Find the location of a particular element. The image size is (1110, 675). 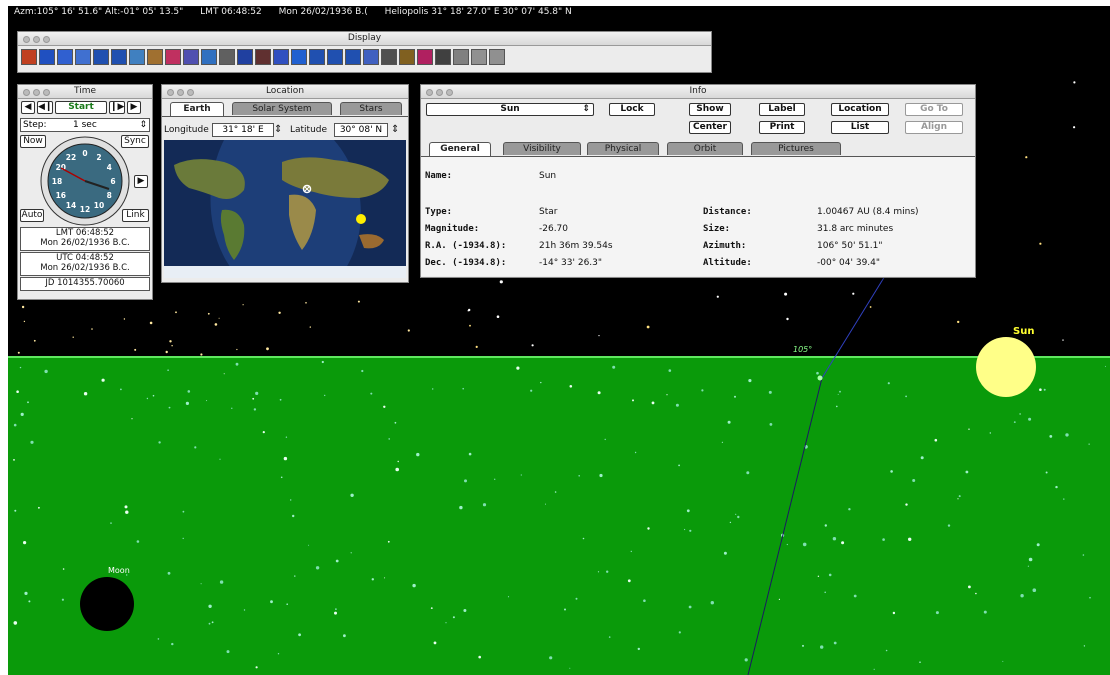

sort-up-icon is located at coordinates (317, 57).